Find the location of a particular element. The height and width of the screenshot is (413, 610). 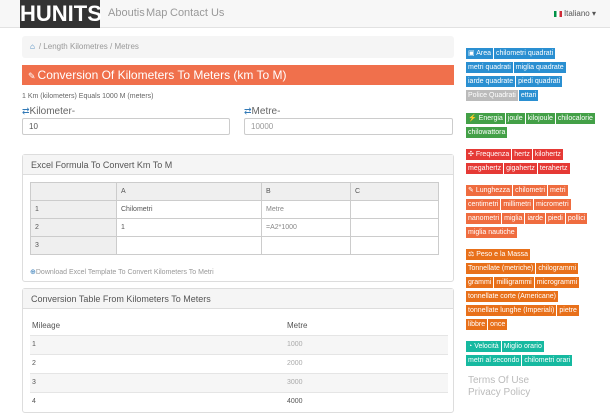

language-selector: Italiano ▾ is located at coordinates (574, 13).